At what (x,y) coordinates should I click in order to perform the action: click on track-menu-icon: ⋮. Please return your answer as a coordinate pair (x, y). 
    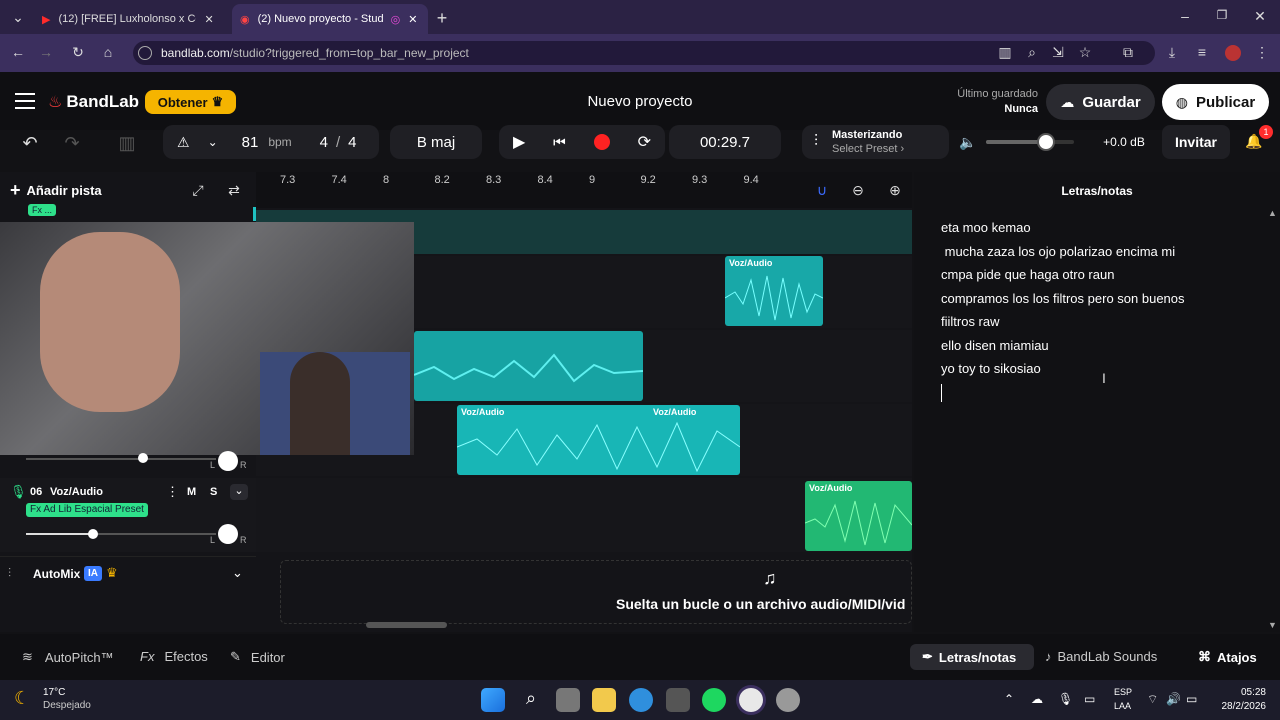
    Looking at the image, I should click on (172, 492).